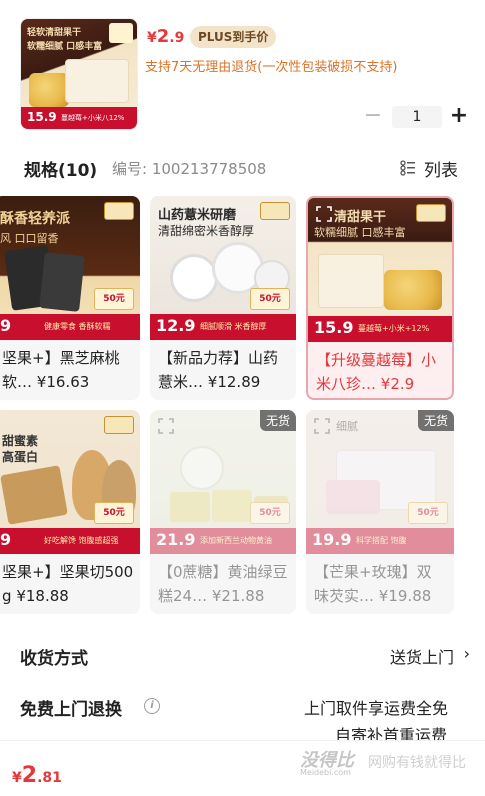 This screenshot has height=796, width=485. Describe the element at coordinates (49, 778) in the screenshot. I see `total-dec: .81` at that location.